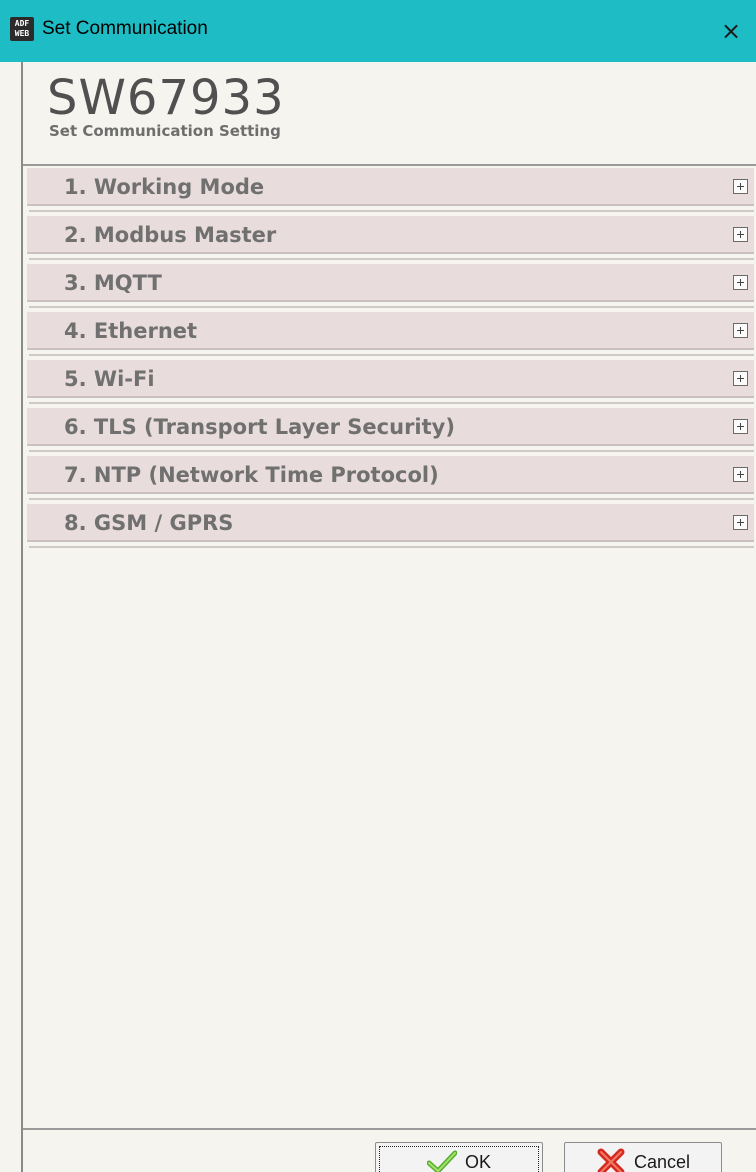  I want to click on cancel-button: Cancel, so click(643, 1157).